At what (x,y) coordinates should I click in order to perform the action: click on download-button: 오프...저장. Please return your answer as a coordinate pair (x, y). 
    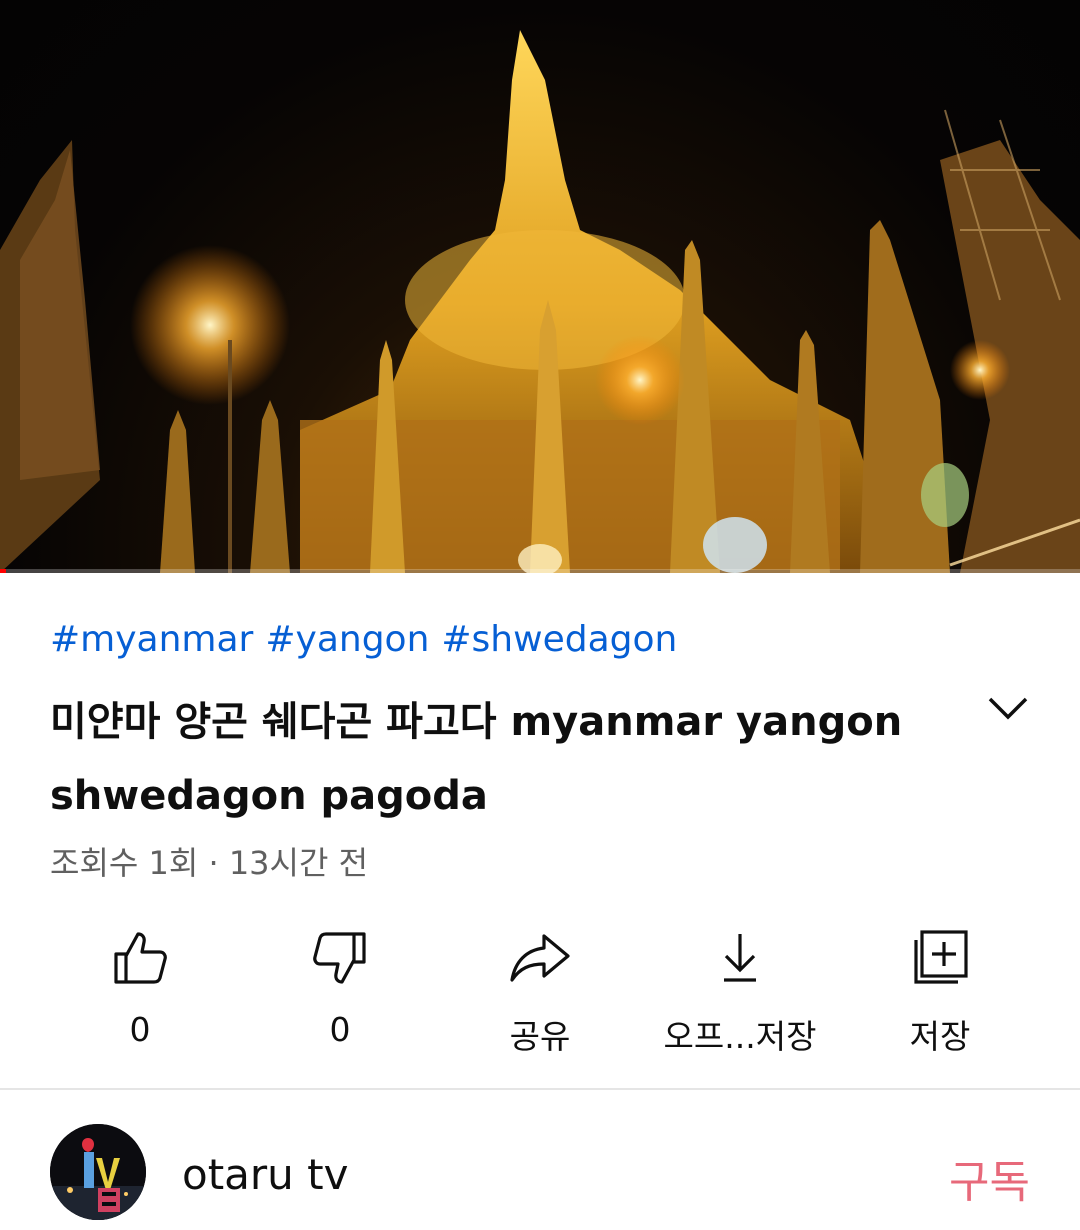
    Looking at the image, I should click on (740, 988).